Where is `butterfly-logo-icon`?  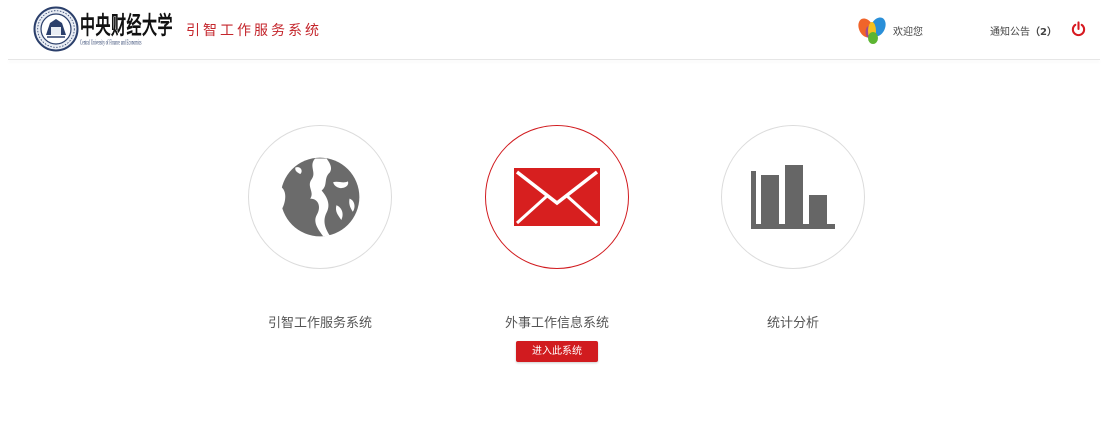 butterfly-logo-icon is located at coordinates (872, 30).